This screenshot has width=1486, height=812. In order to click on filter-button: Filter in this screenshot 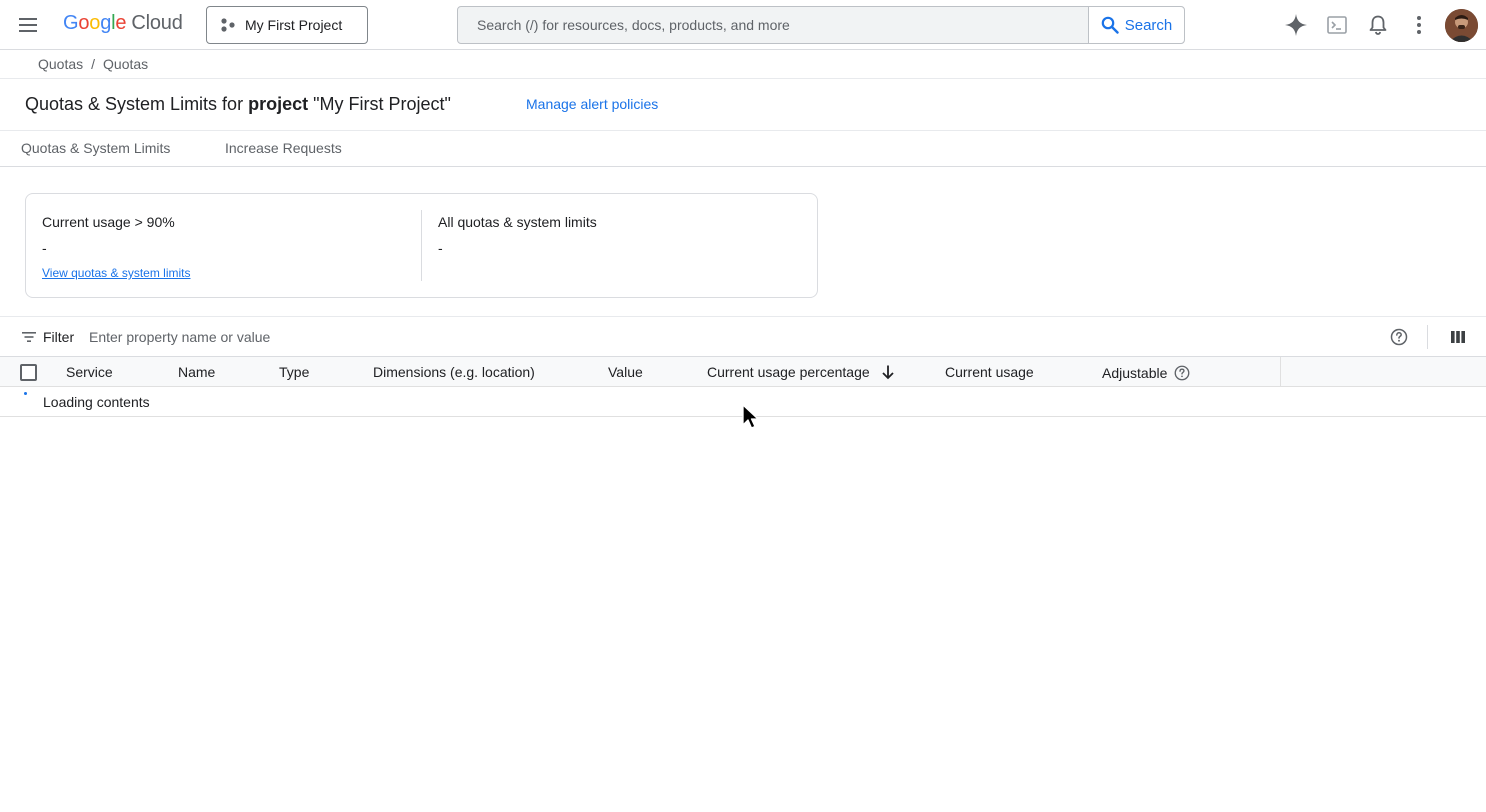, I will do `click(47, 337)`.